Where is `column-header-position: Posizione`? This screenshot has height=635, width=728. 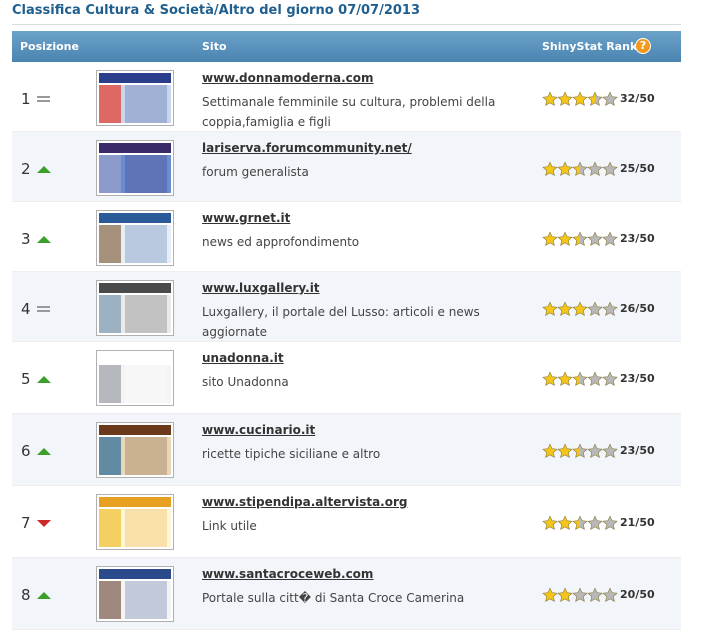 column-header-position: Posizione is located at coordinates (49, 46).